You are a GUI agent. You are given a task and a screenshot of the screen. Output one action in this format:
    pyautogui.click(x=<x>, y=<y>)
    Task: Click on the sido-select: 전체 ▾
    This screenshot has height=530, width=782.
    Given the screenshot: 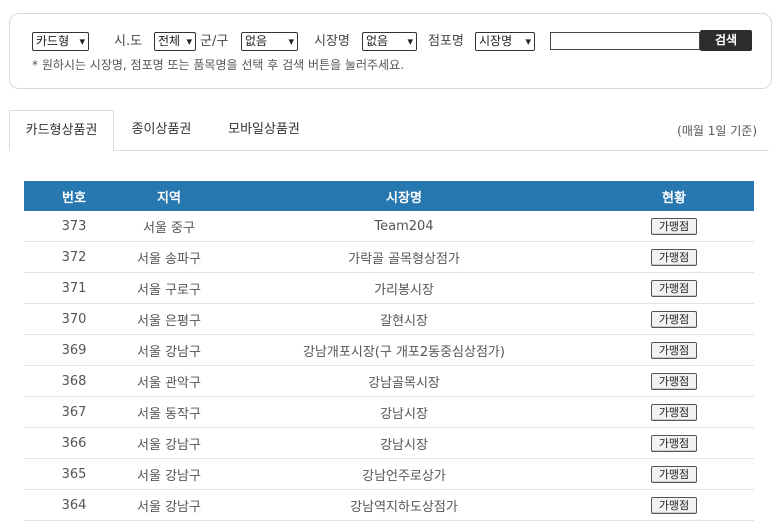 What is the action you would take?
    pyautogui.click(x=175, y=41)
    